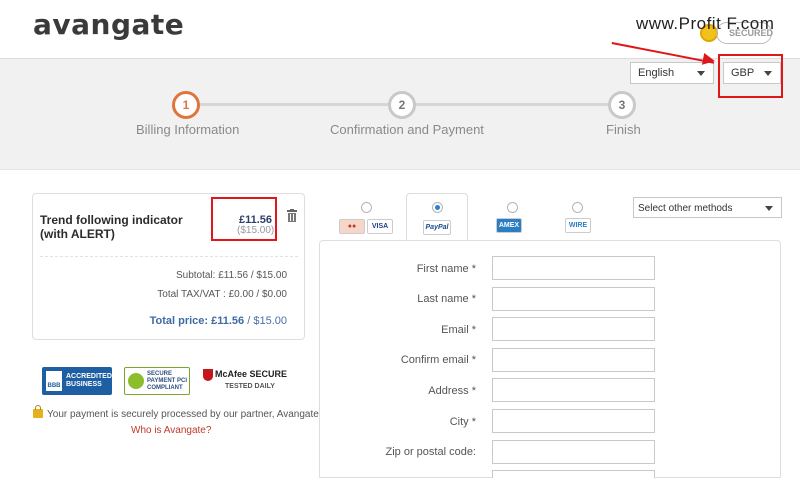 Image resolution: width=800 pixels, height=478 pixels. What do you see at coordinates (705, 23) in the screenshot?
I see `watermark-text: www.Profit F.com` at bounding box center [705, 23].